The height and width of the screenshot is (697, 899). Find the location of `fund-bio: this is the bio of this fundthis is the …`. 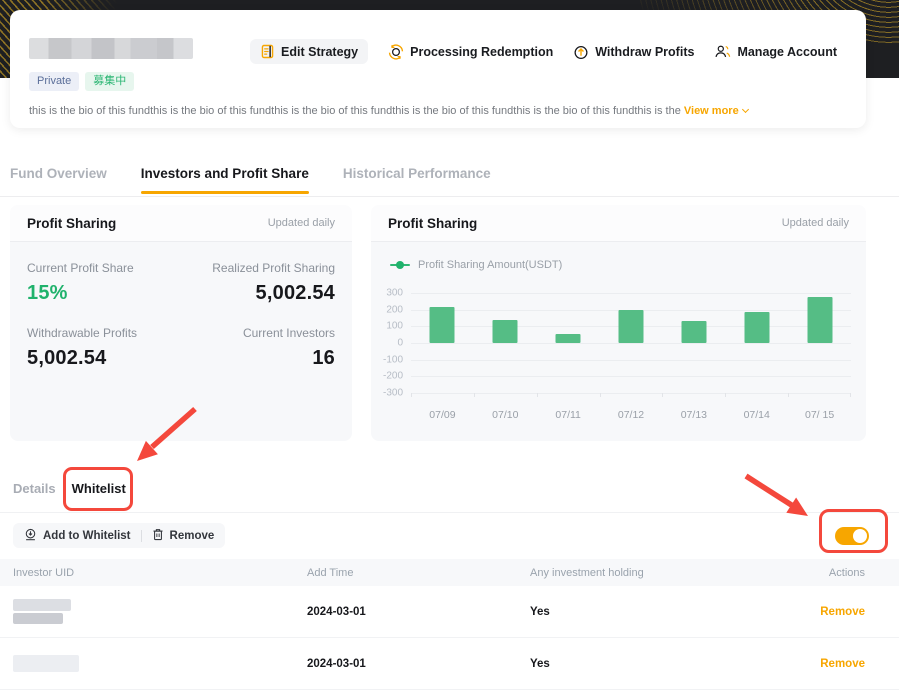

fund-bio: this is the bio of this fundthis is the … is located at coordinates (434, 111).